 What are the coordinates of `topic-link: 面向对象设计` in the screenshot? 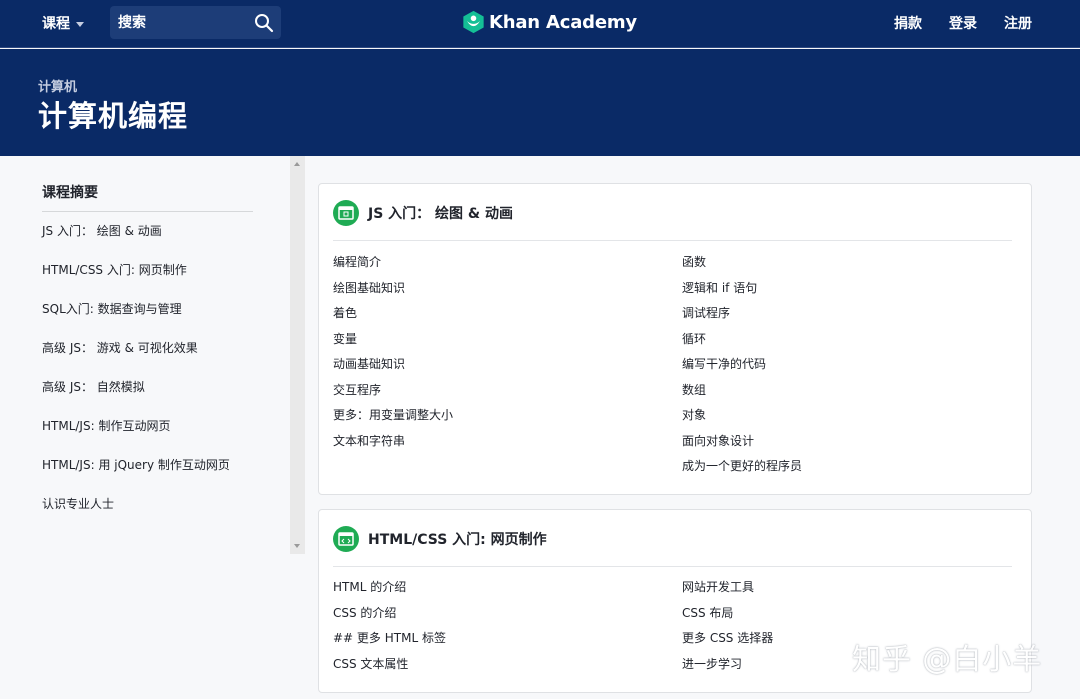 It's located at (718, 440).